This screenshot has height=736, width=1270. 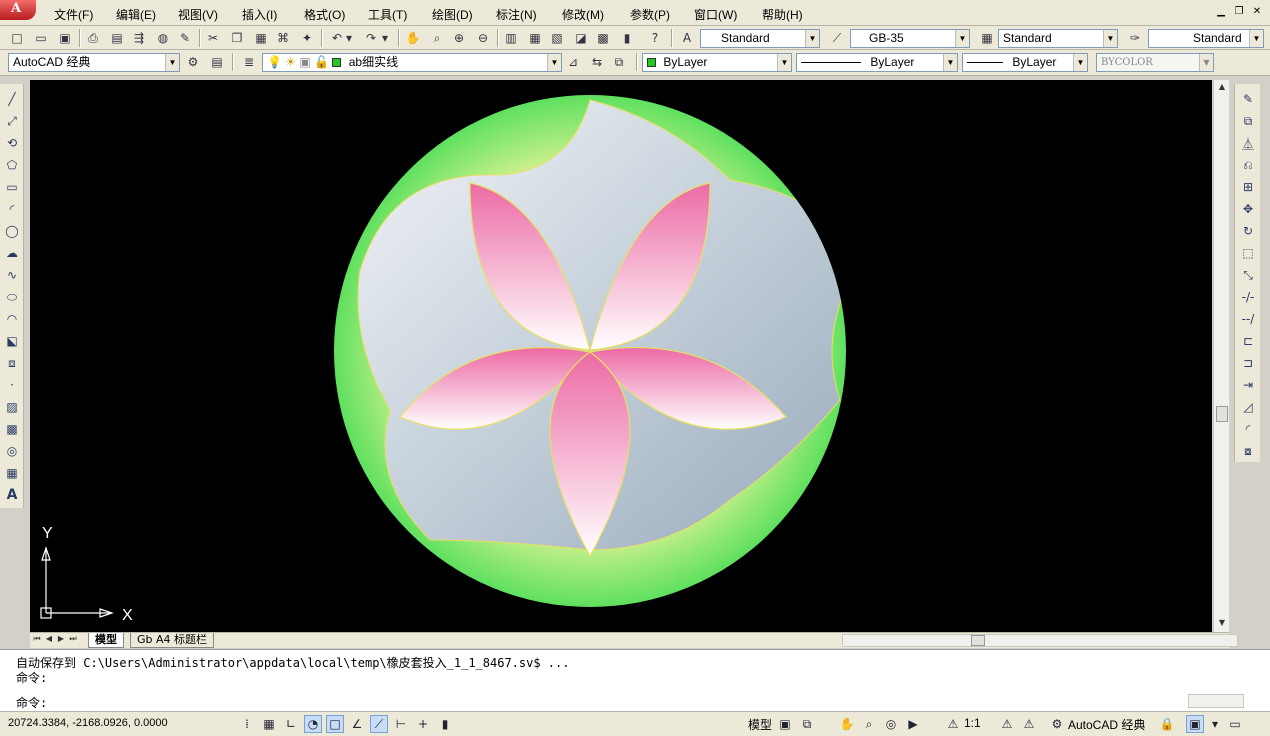 What do you see at coordinates (12, 473) in the screenshot?
I see `table-icon: ▦` at bounding box center [12, 473].